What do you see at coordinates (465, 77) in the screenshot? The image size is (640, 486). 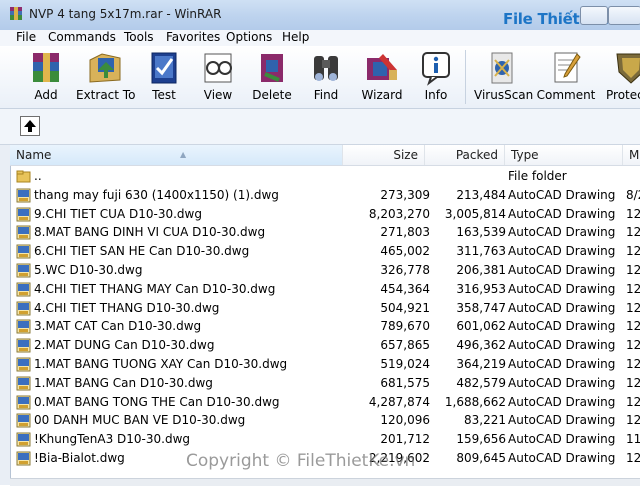 I see `toolbar-separator` at bounding box center [465, 77].